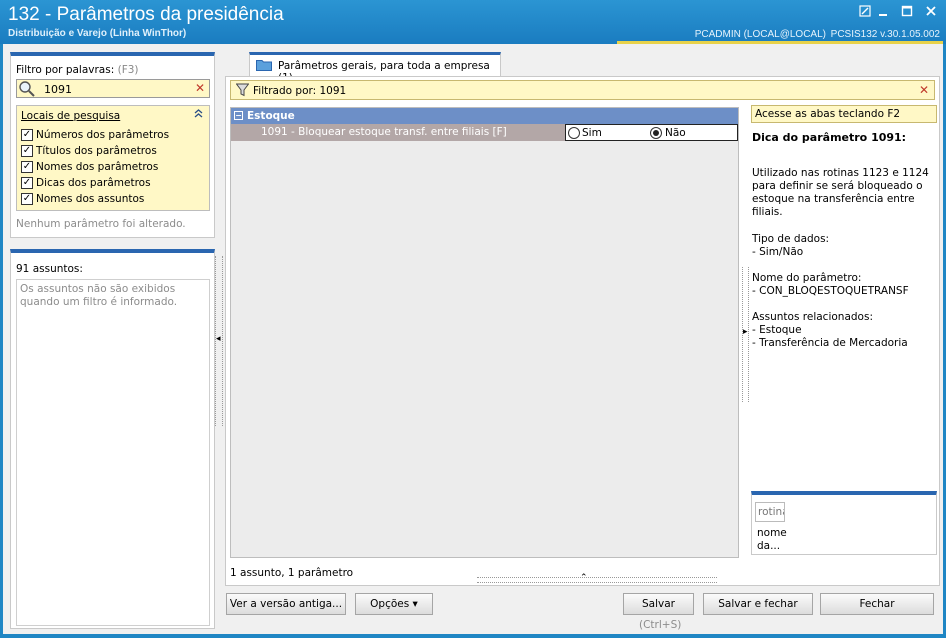  I want to click on save-button: Salvar, so click(658, 604).